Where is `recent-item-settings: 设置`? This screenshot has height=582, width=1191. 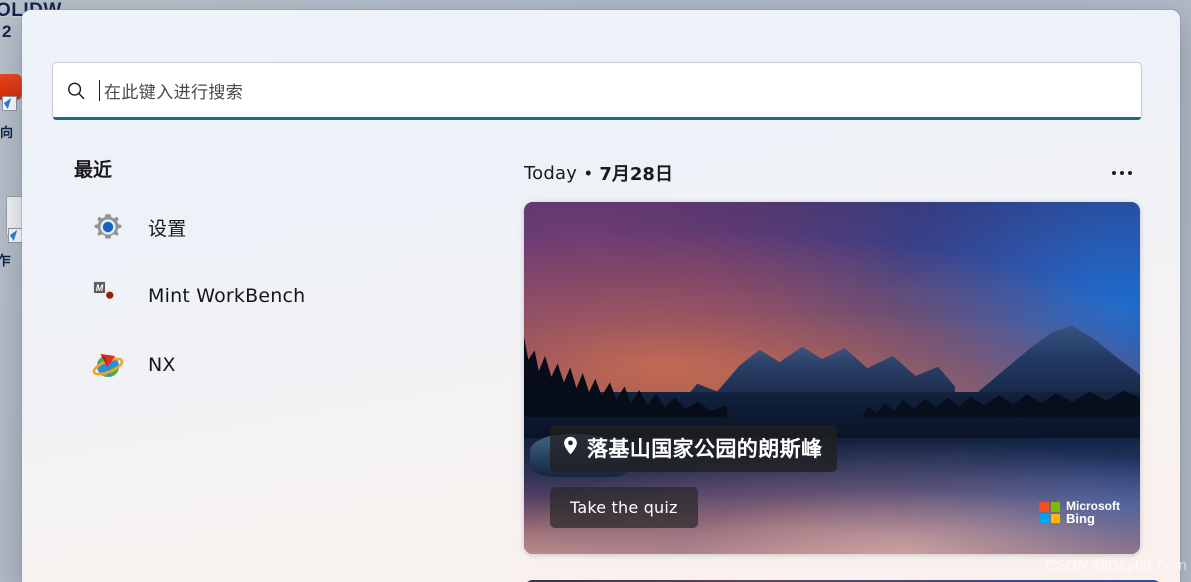
recent-item-settings: 设置 is located at coordinates (262, 227).